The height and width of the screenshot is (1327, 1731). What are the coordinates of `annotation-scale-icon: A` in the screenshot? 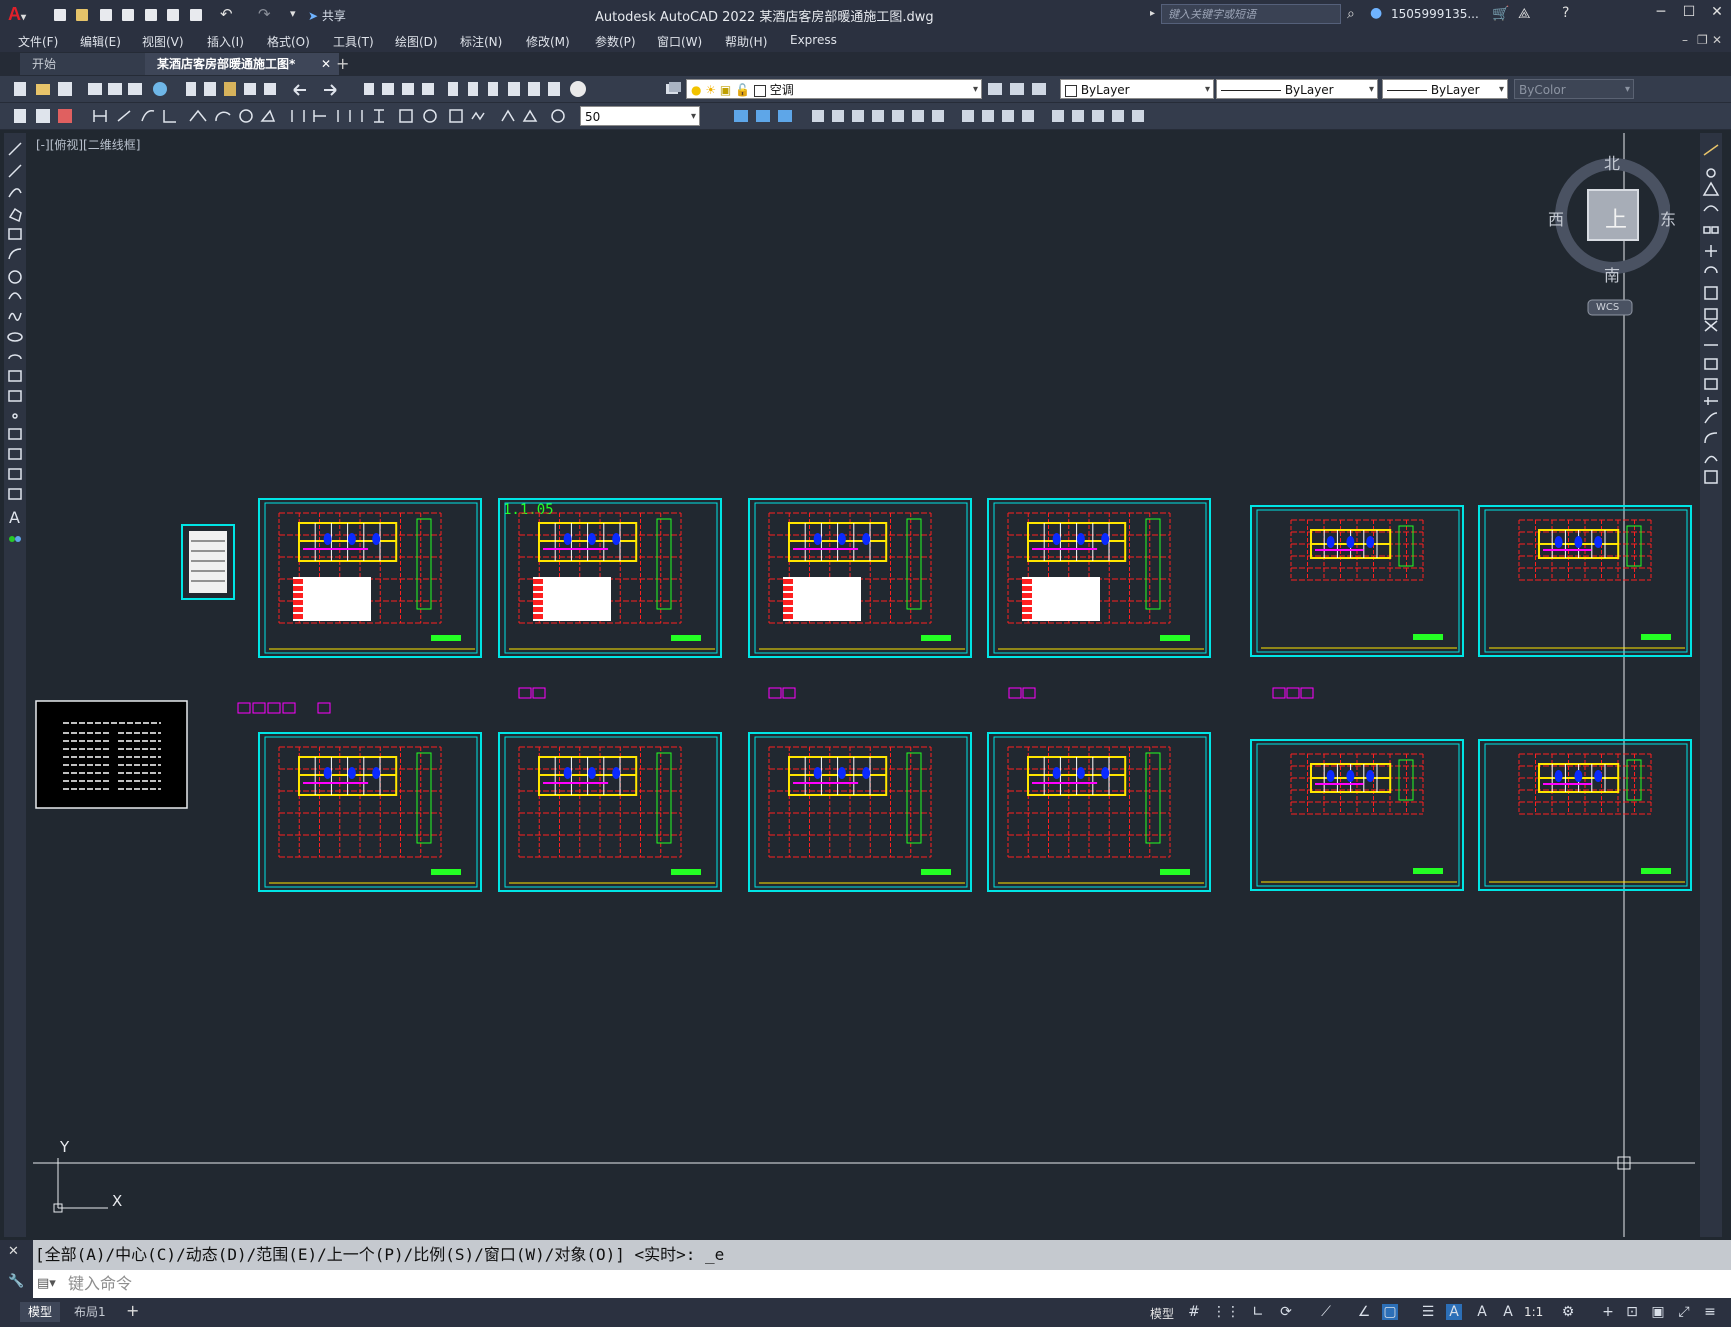 It's located at (1508, 1312).